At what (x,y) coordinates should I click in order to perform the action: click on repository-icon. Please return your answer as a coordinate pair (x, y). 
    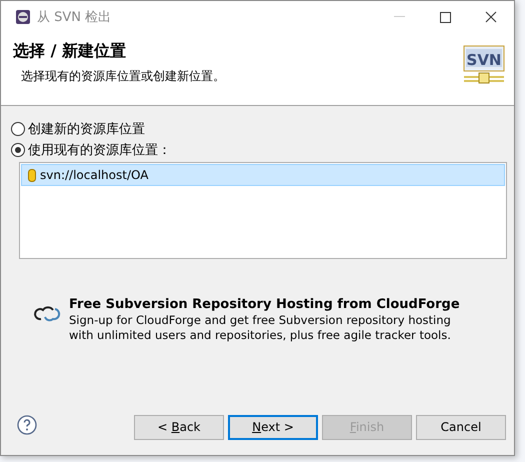
    Looking at the image, I should click on (32, 175).